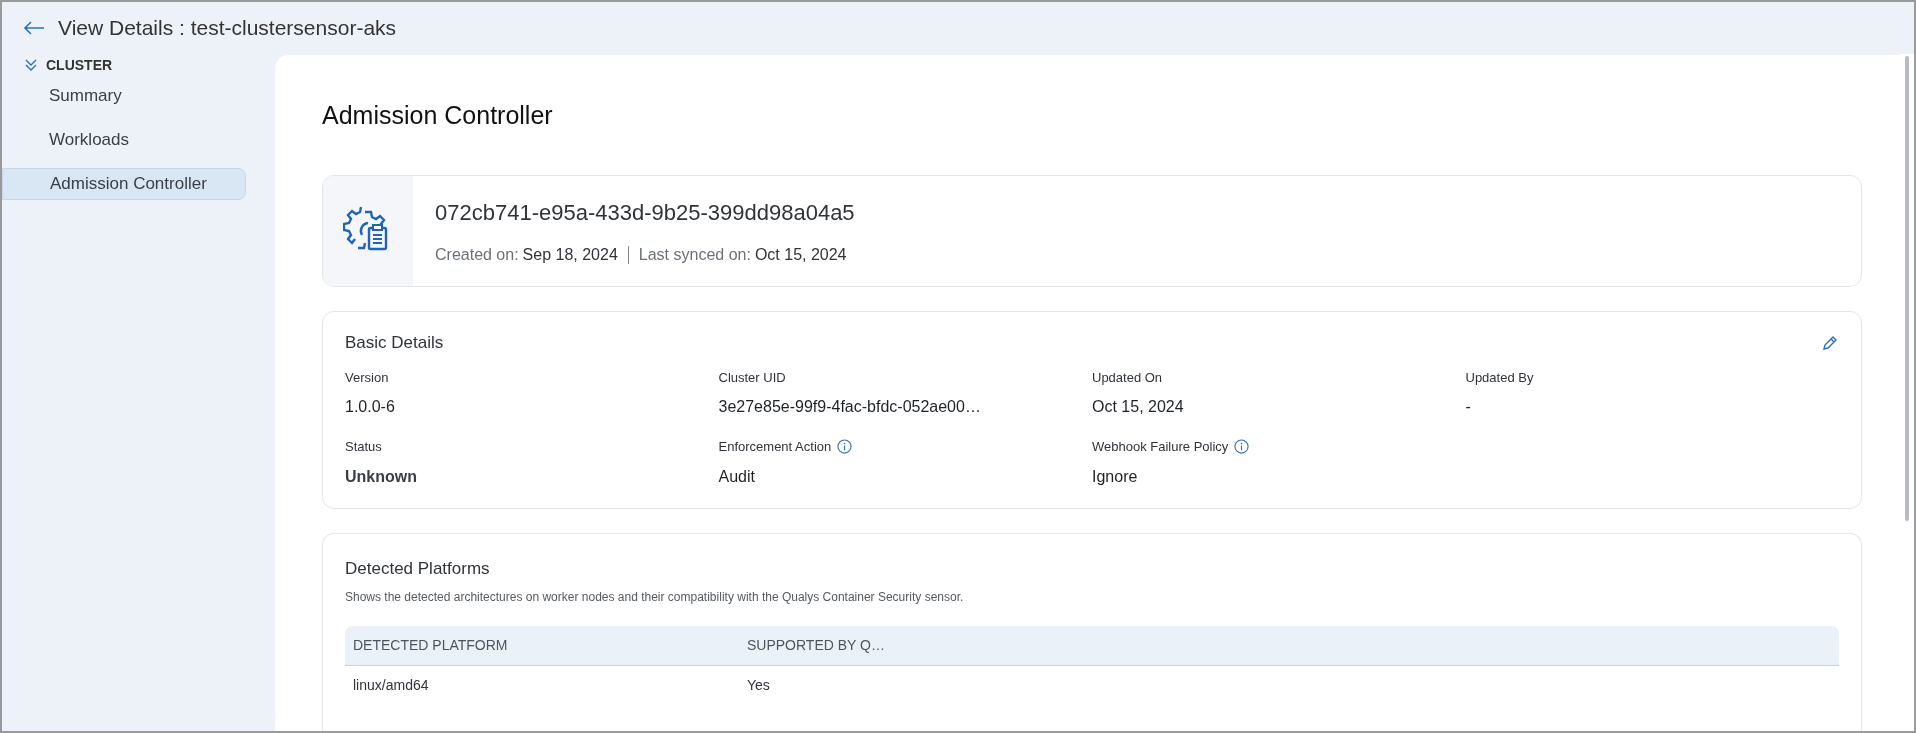 The image size is (1916, 733). I want to click on created-label: Created on:, so click(477, 254).